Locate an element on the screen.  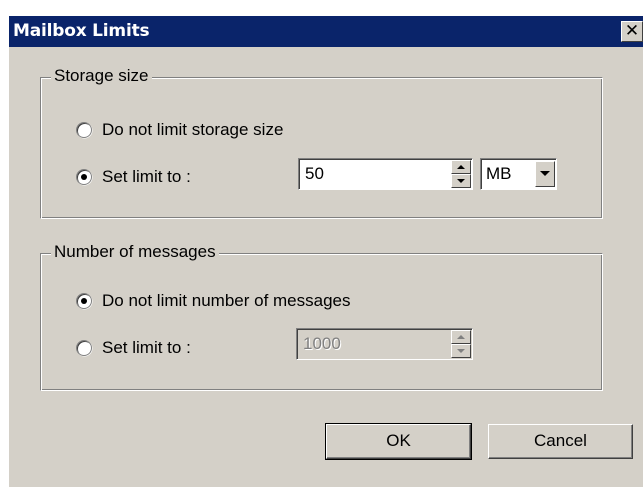
messages-no-limit-option: Do not limit number of messages is located at coordinates (213, 301).